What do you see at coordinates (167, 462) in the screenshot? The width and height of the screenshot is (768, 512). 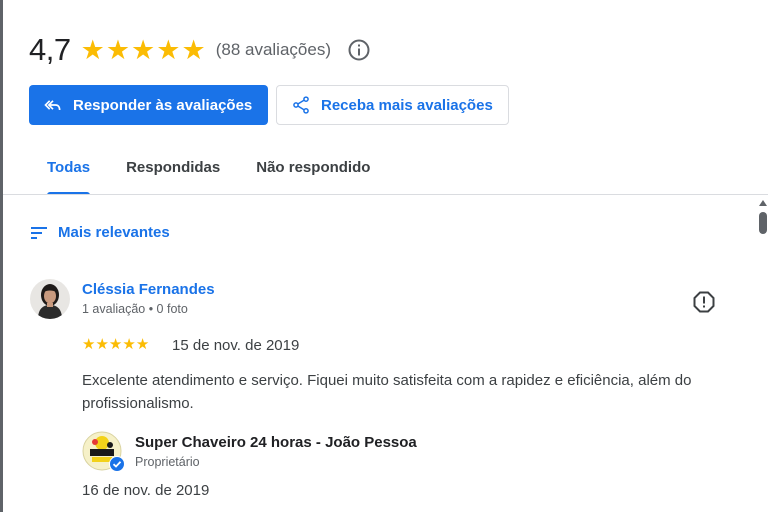 I see `owner-role: Proprietário` at bounding box center [167, 462].